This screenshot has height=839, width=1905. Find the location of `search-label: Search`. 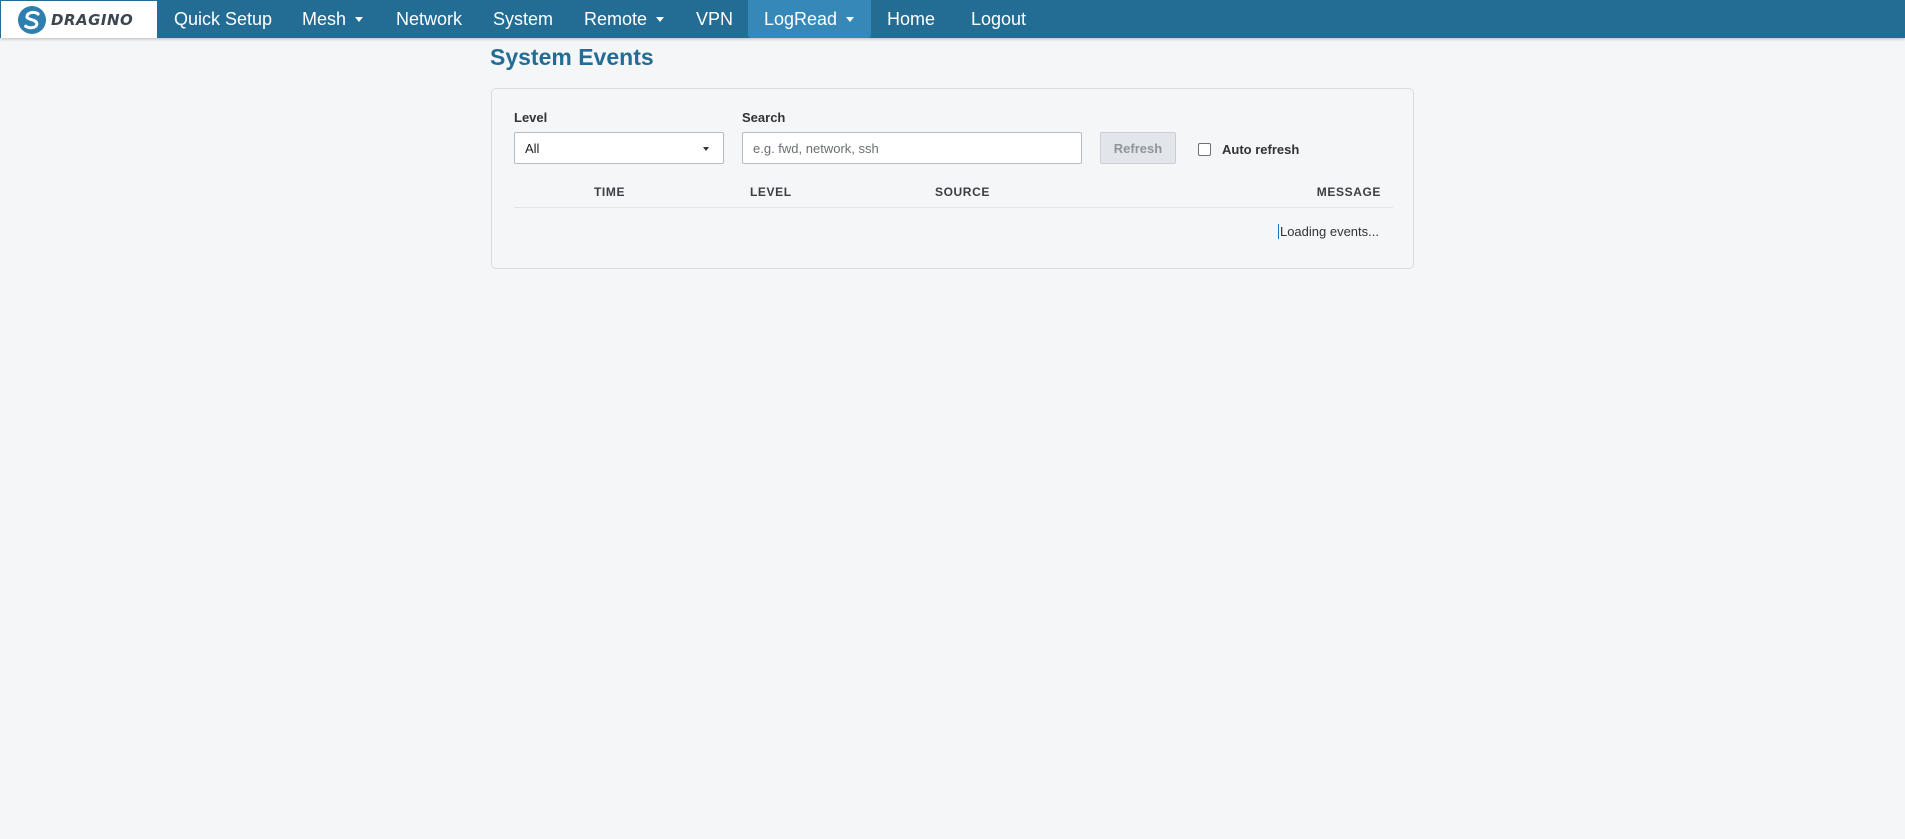

search-label: Search is located at coordinates (764, 117).